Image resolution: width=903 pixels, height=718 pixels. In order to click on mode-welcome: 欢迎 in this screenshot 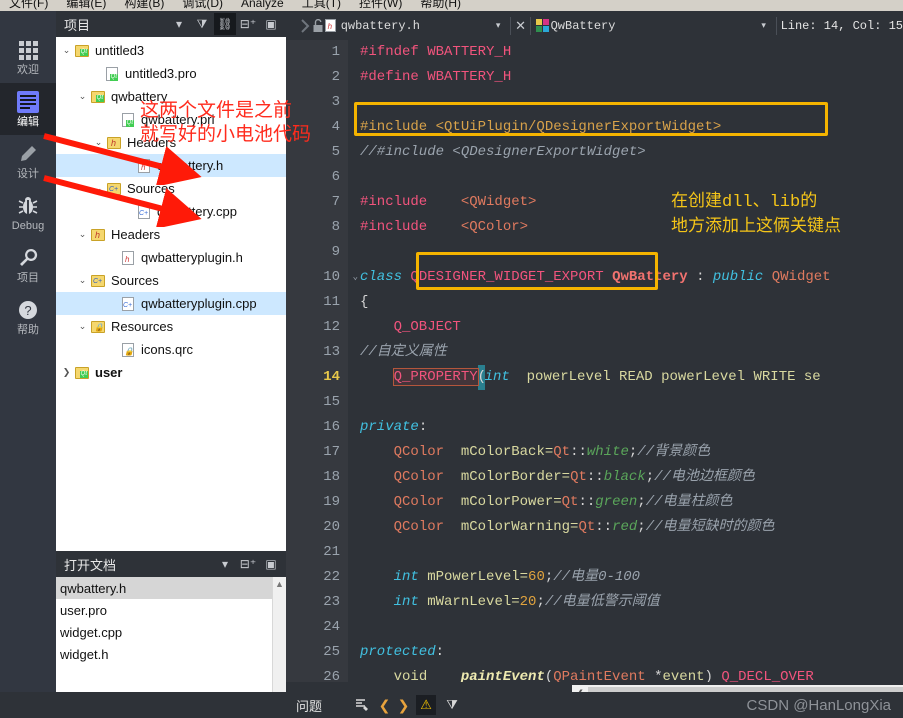, I will do `click(28, 57)`.